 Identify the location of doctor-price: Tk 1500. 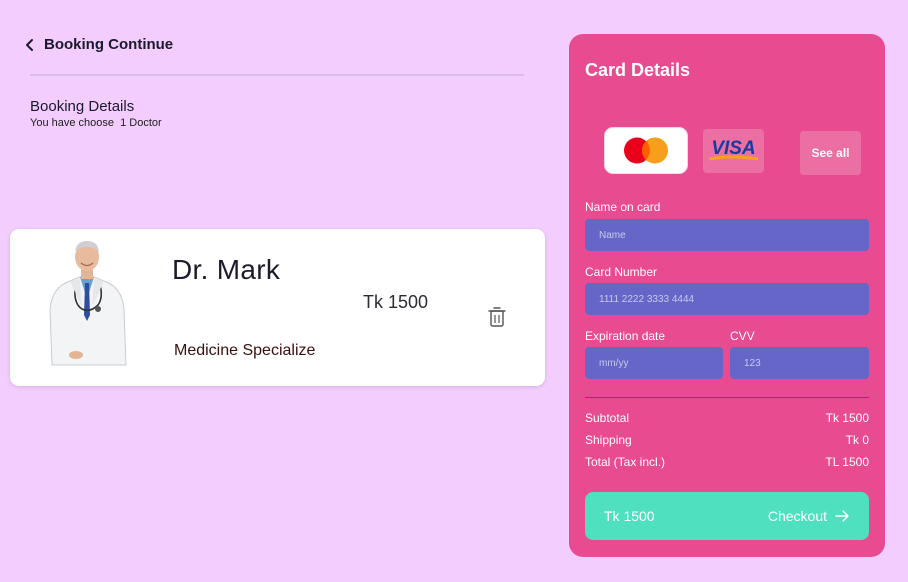
(396, 302).